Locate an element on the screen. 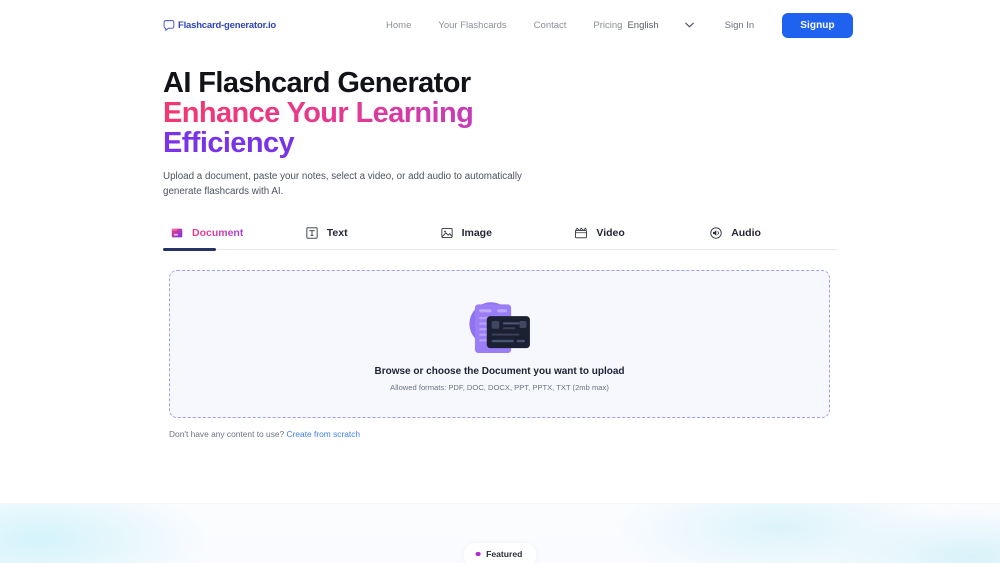  create-from-scratch-link: Create from scratch is located at coordinates (324, 434).